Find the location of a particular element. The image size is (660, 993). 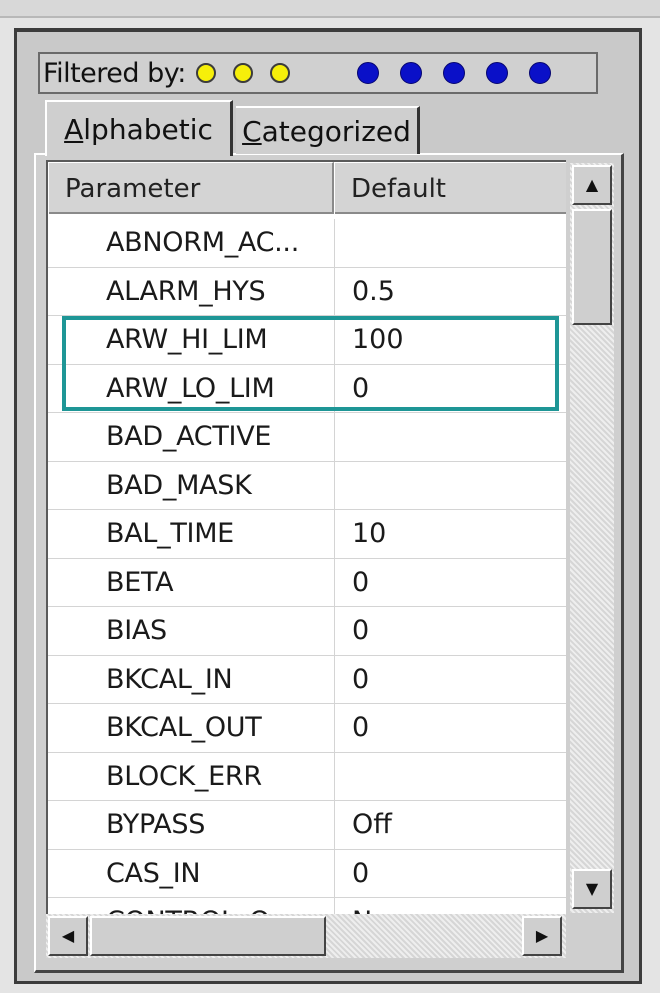

parameter-name: CAS_IN is located at coordinates (153, 873).